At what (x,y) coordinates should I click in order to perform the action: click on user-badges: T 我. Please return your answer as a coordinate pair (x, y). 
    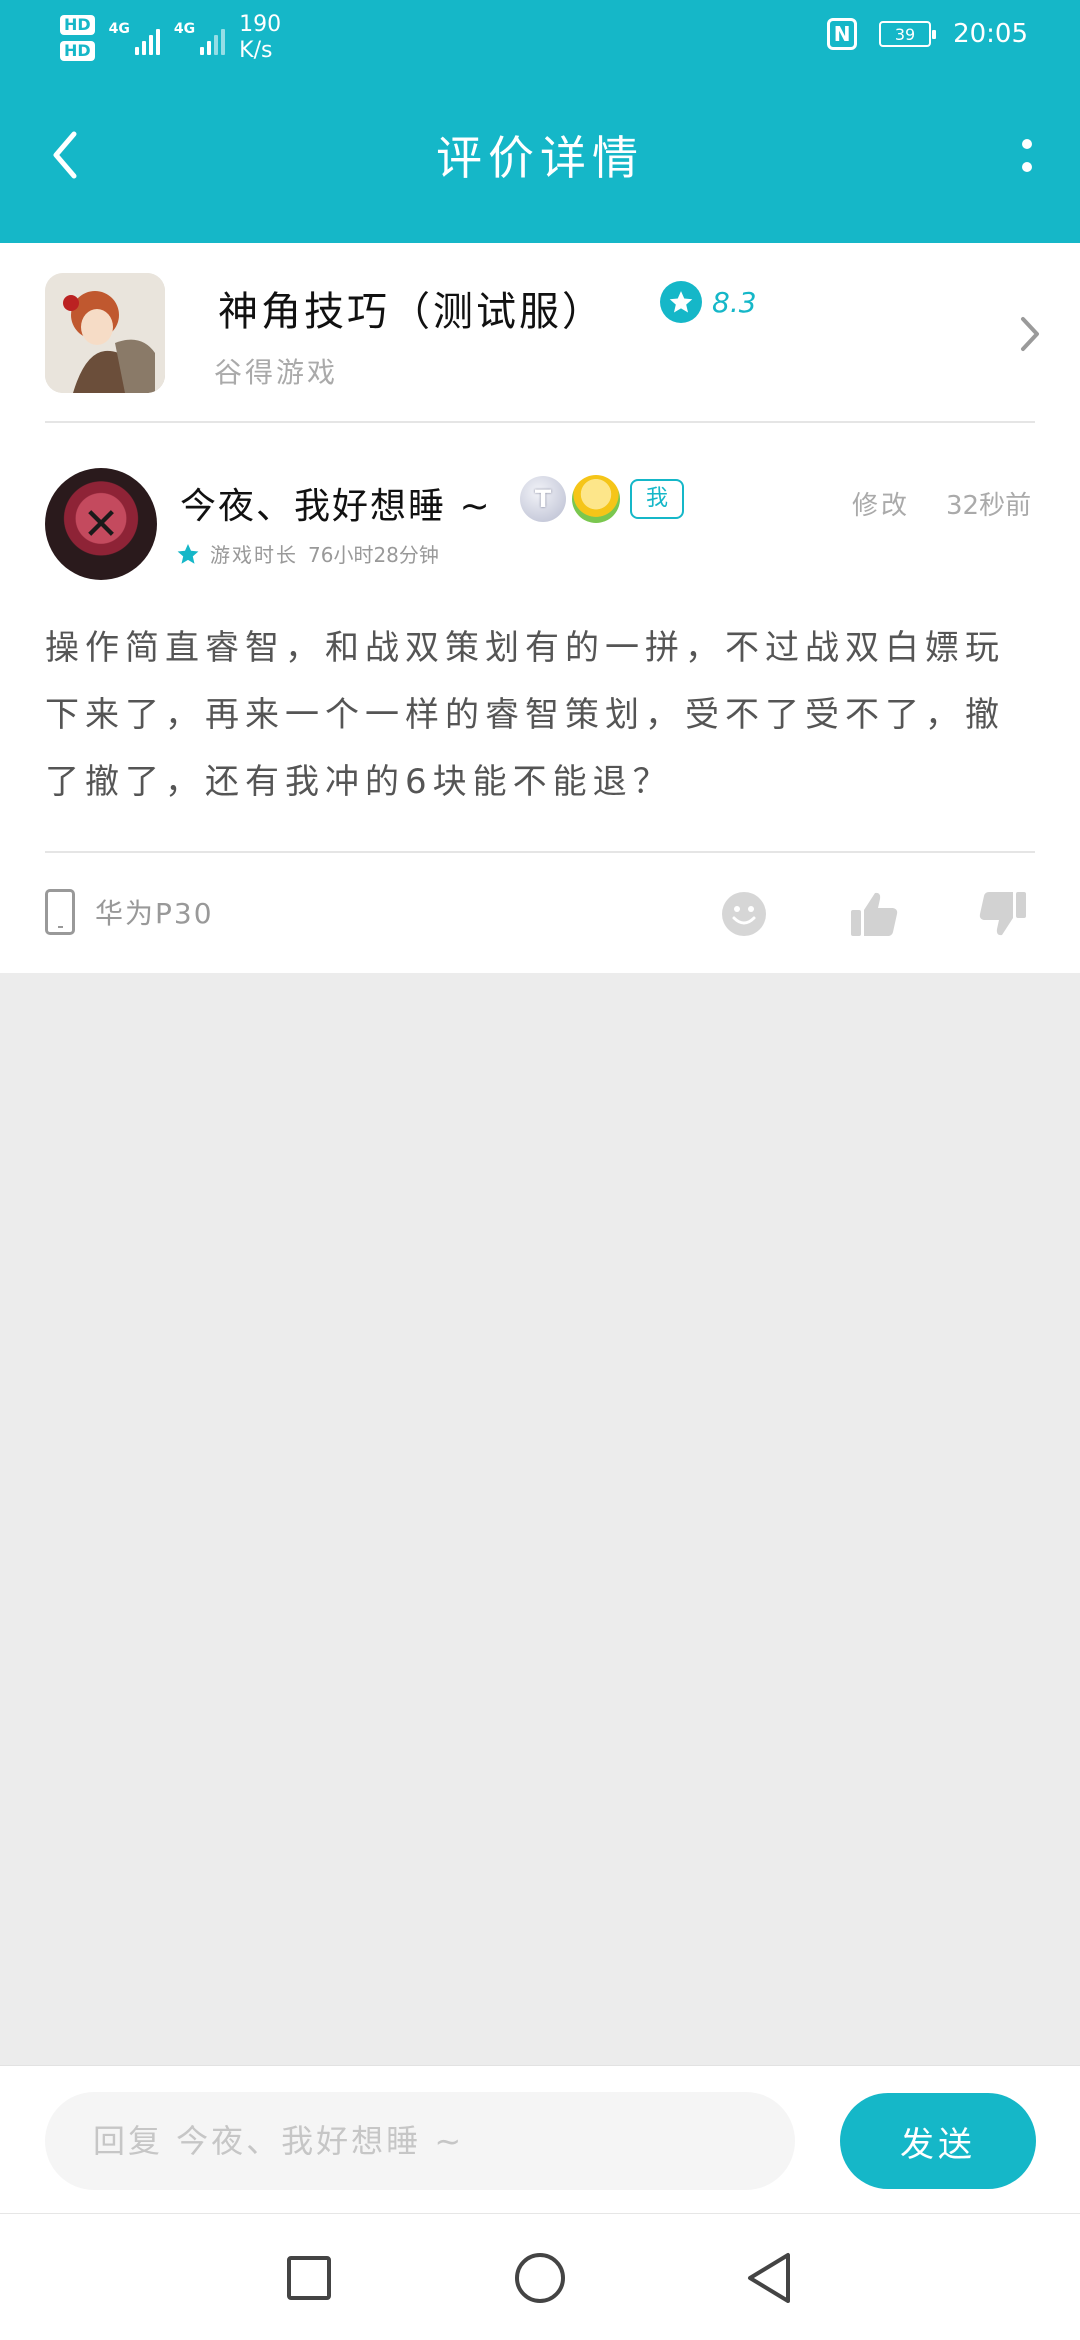
    Looking at the image, I should click on (602, 499).